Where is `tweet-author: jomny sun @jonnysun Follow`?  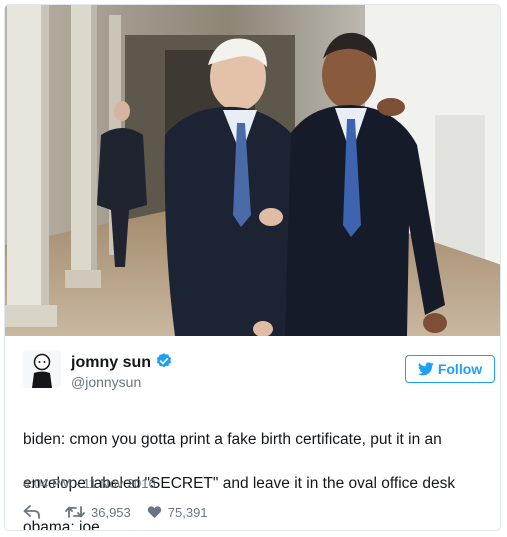
tweet-author: jomny sun @jonnysun Follow is located at coordinates (259, 372).